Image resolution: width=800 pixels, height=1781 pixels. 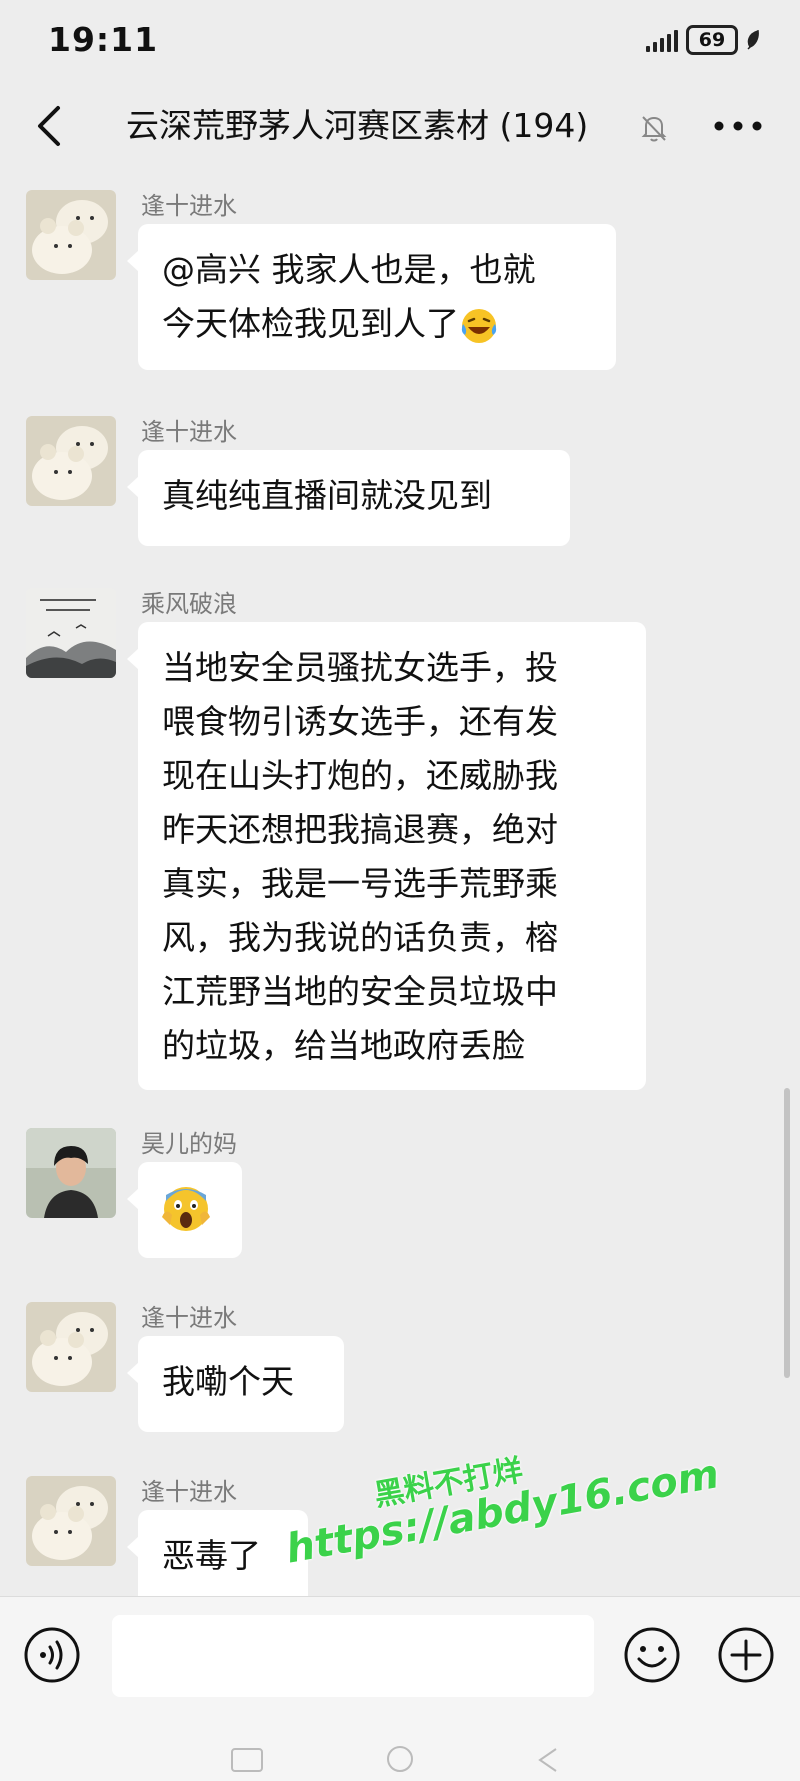 What do you see at coordinates (753, 40) in the screenshot?
I see `leaf-icon` at bounding box center [753, 40].